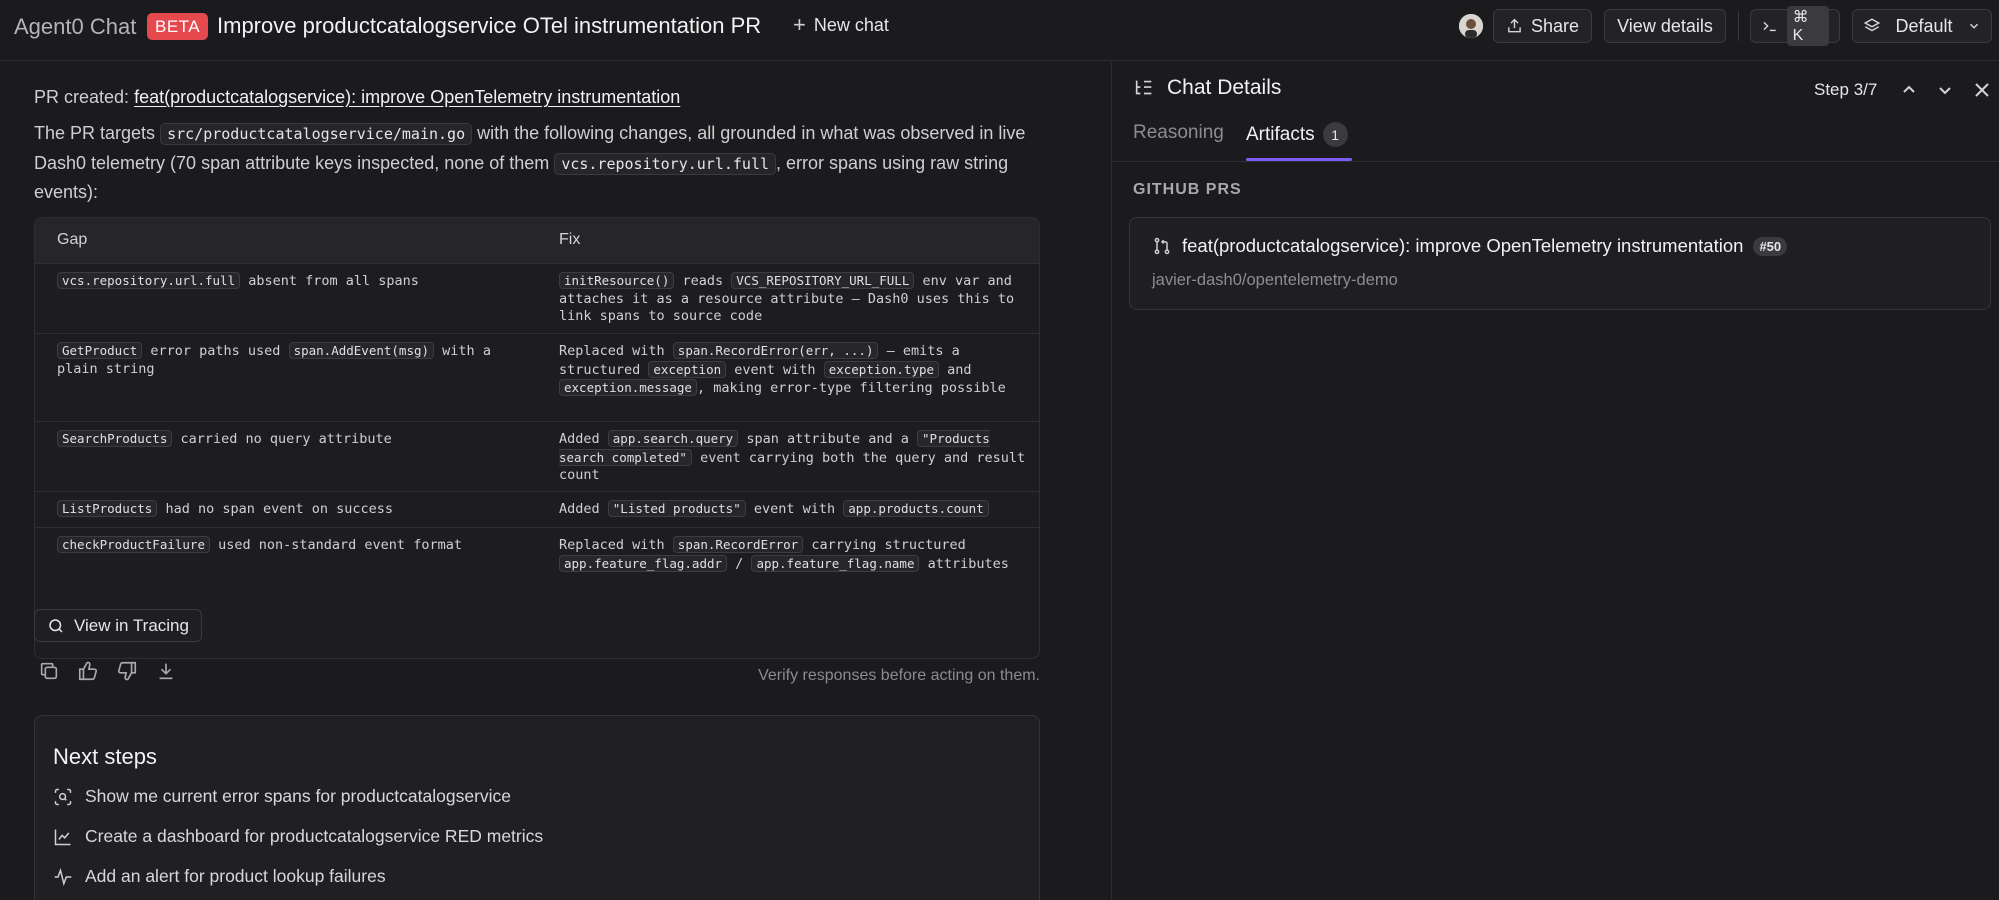  I want to click on app-name: Agent0 Chat, so click(75, 26).